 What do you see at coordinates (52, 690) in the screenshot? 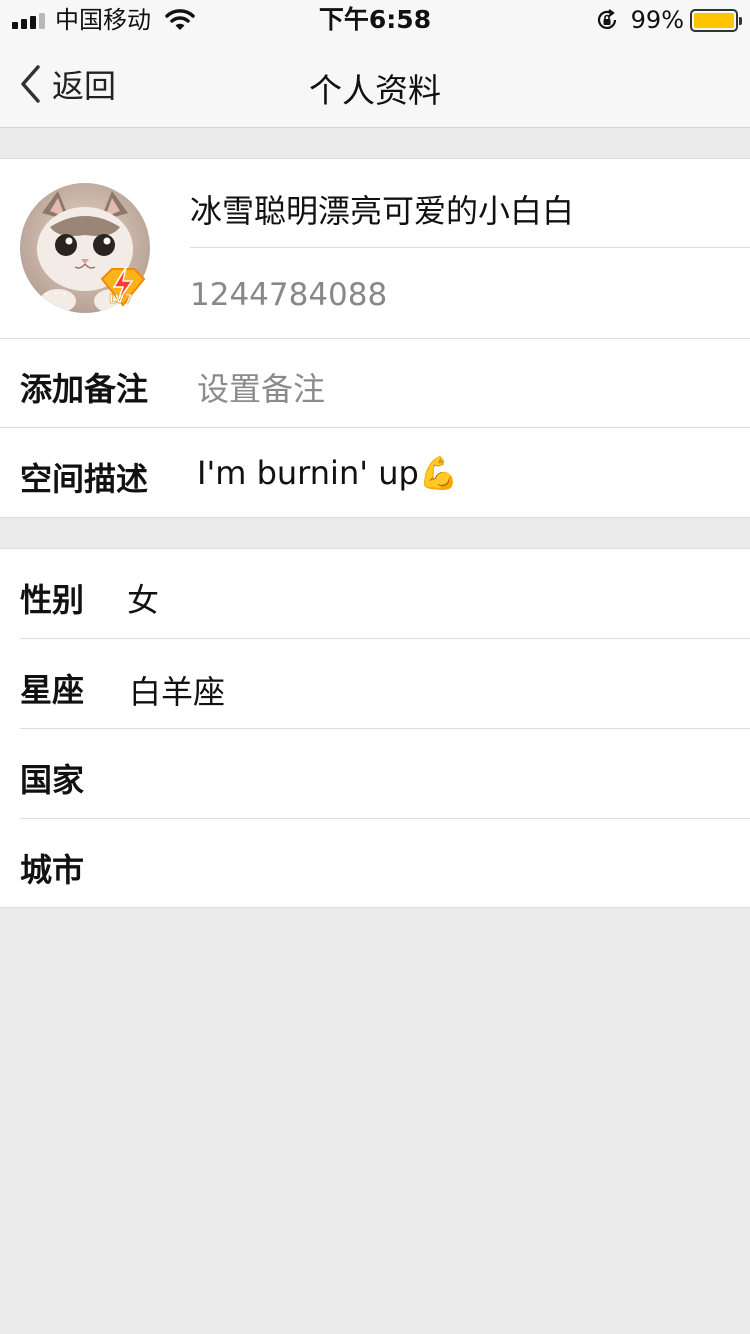
I see `zodiac-label: 星座` at bounding box center [52, 690].